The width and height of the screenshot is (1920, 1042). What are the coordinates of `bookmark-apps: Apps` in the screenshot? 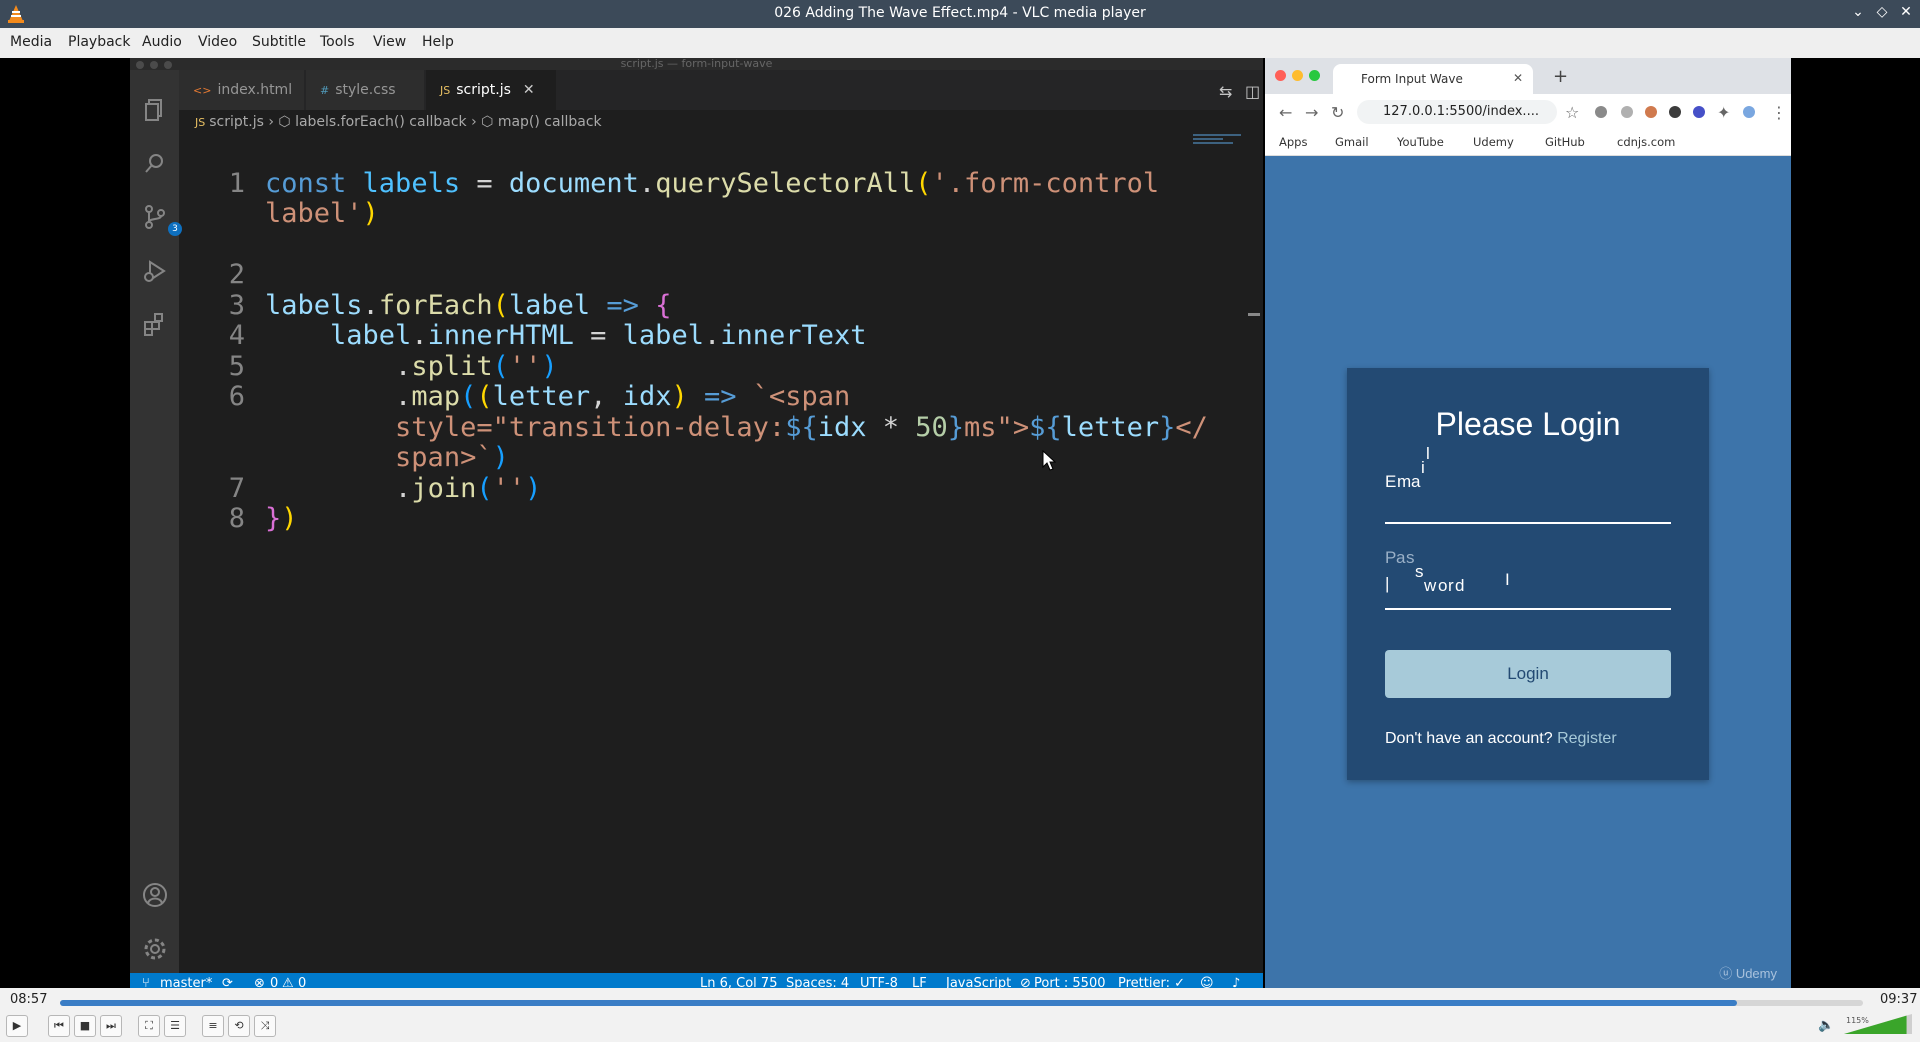 It's located at (1293, 142).